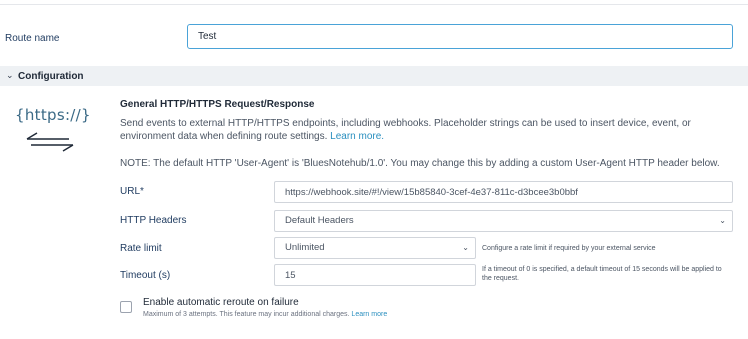 This screenshot has width=748, height=339. What do you see at coordinates (319, 220) in the screenshot?
I see `http-headers-value: Default Headers` at bounding box center [319, 220].